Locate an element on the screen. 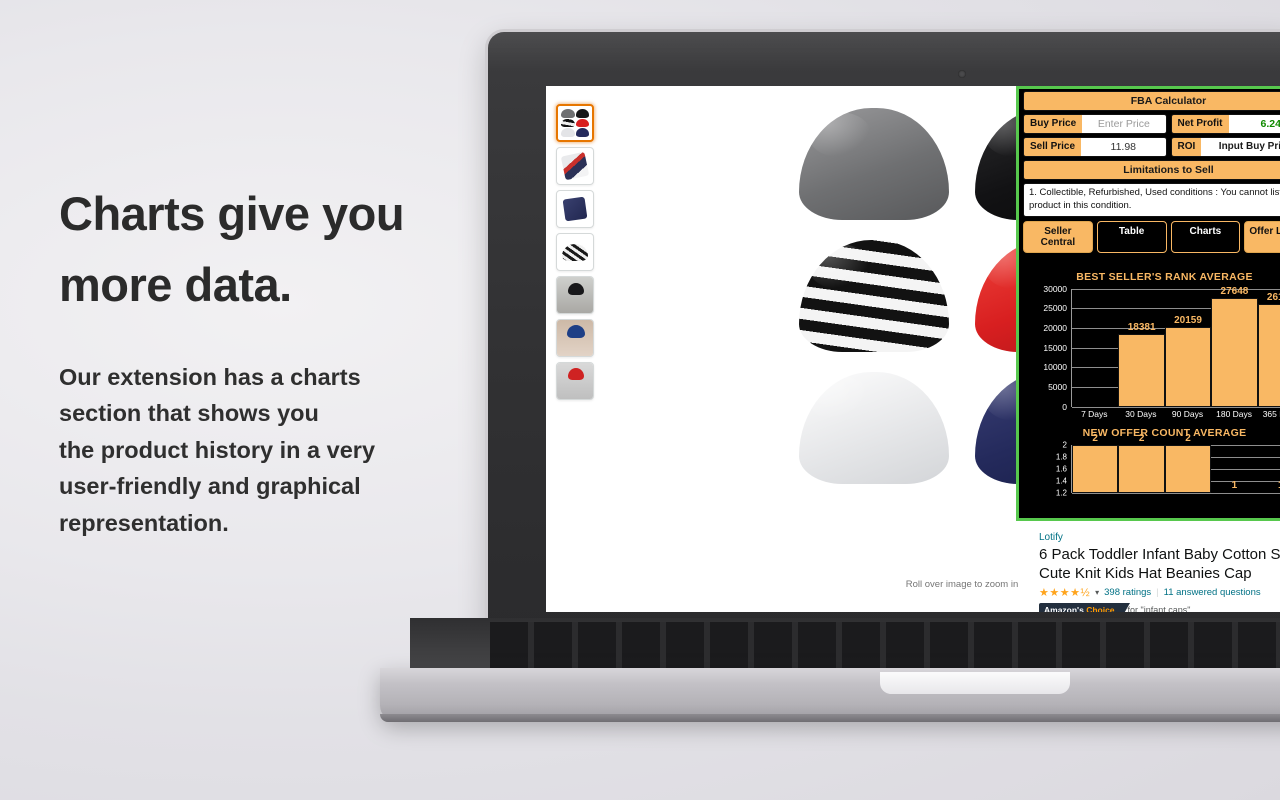 Image resolution: width=1280 pixels, height=800 pixels. amazons-choice-row: Amazon's Choice for "infant caps" is located at coordinates (1159, 607).